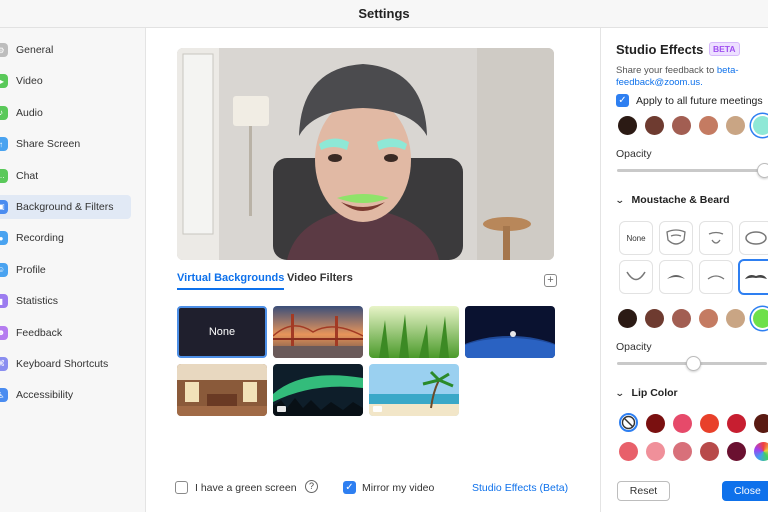  Describe the element at coordinates (520, 488) in the screenshot. I see `studio-effects-link: Studio Effects (Beta)` at that location.